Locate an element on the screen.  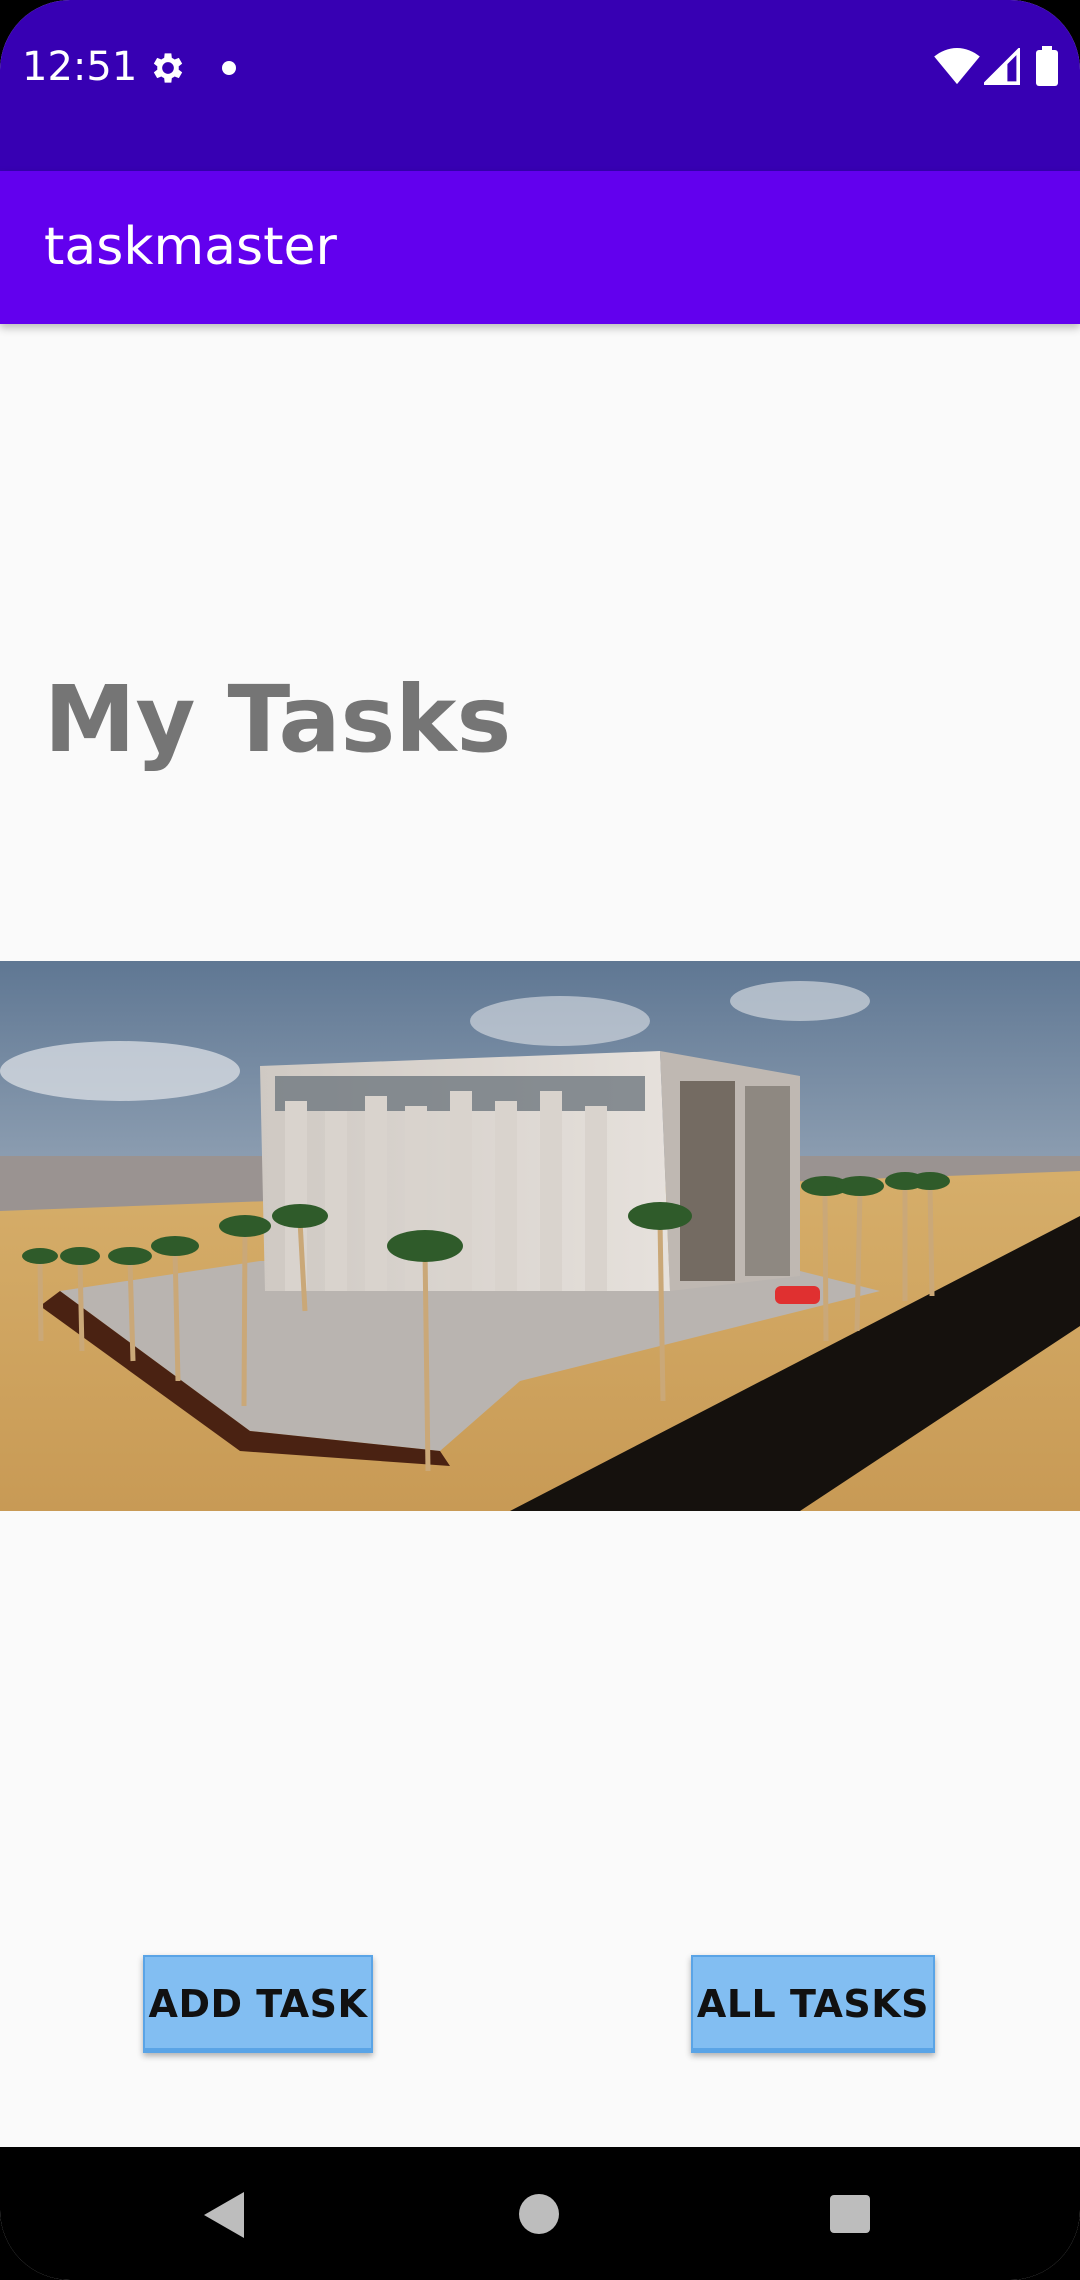
wifi-icon is located at coordinates (957, 66).